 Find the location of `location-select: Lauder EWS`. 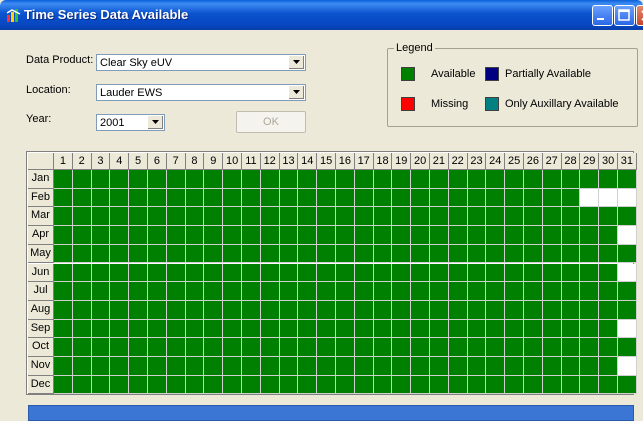

location-select: Lauder EWS is located at coordinates (201, 92).